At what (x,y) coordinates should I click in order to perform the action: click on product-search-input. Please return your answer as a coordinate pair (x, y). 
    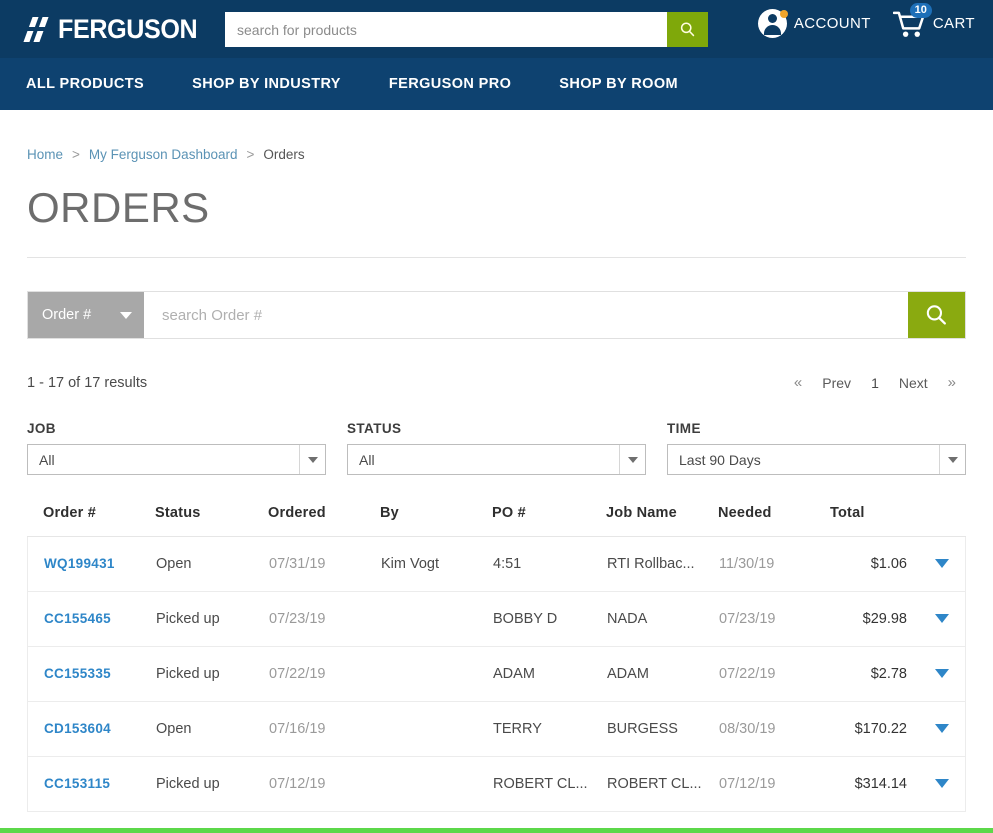
    Looking at the image, I should click on (446, 29).